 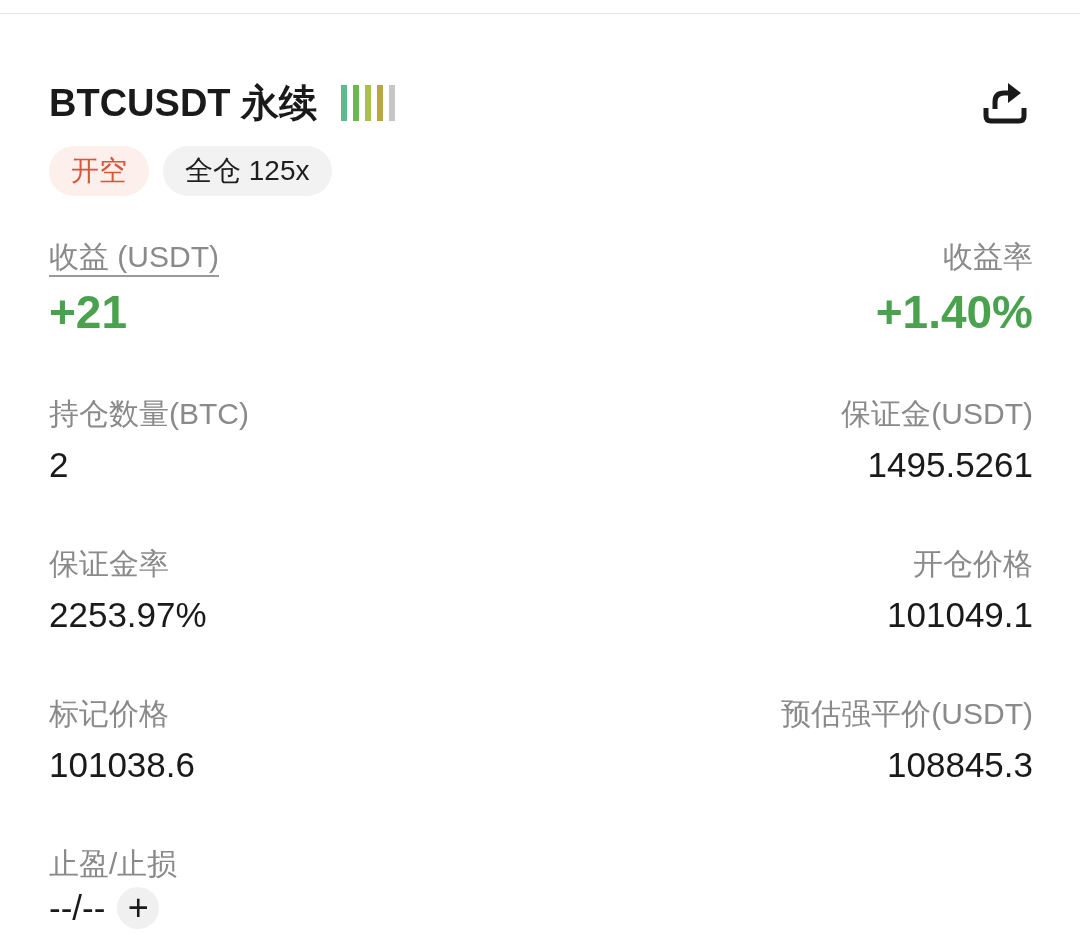 I want to click on field-label: 开仓价格, so click(x=973, y=564).